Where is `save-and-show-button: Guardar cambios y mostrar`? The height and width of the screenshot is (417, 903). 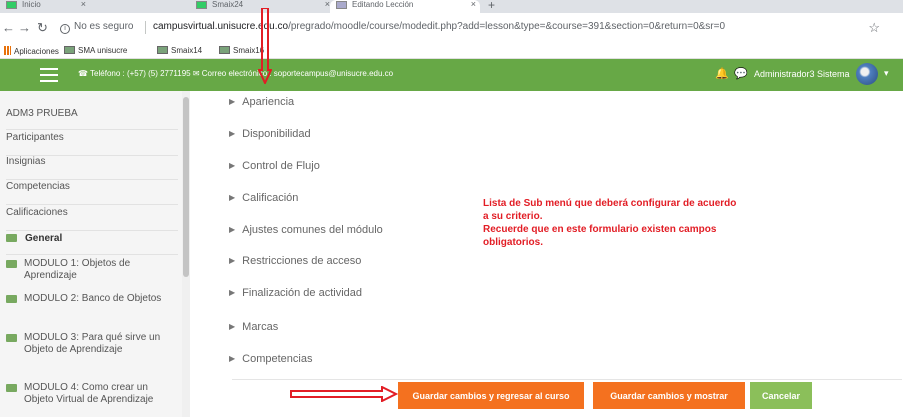
save-and-show-button: Guardar cambios y mostrar is located at coordinates (669, 395).